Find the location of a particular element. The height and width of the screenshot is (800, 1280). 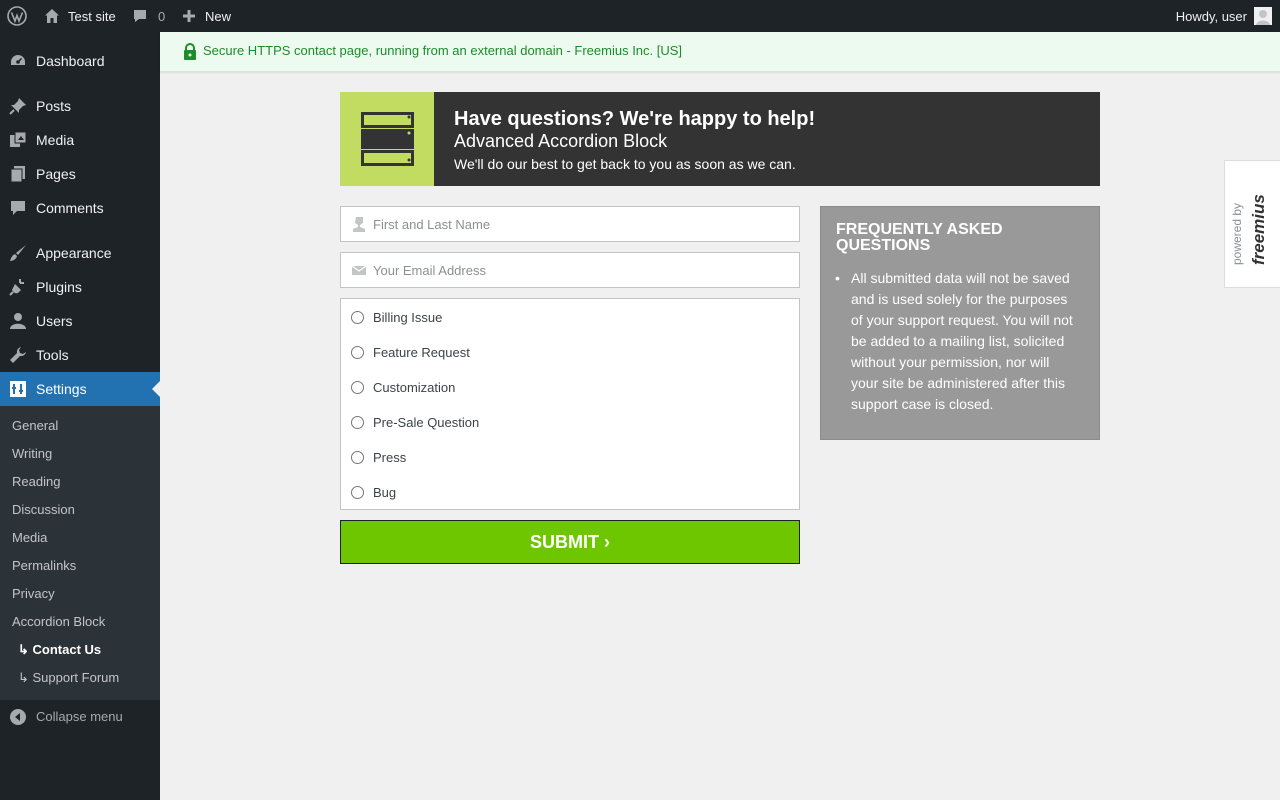

comments-count: 0 is located at coordinates (162, 16).